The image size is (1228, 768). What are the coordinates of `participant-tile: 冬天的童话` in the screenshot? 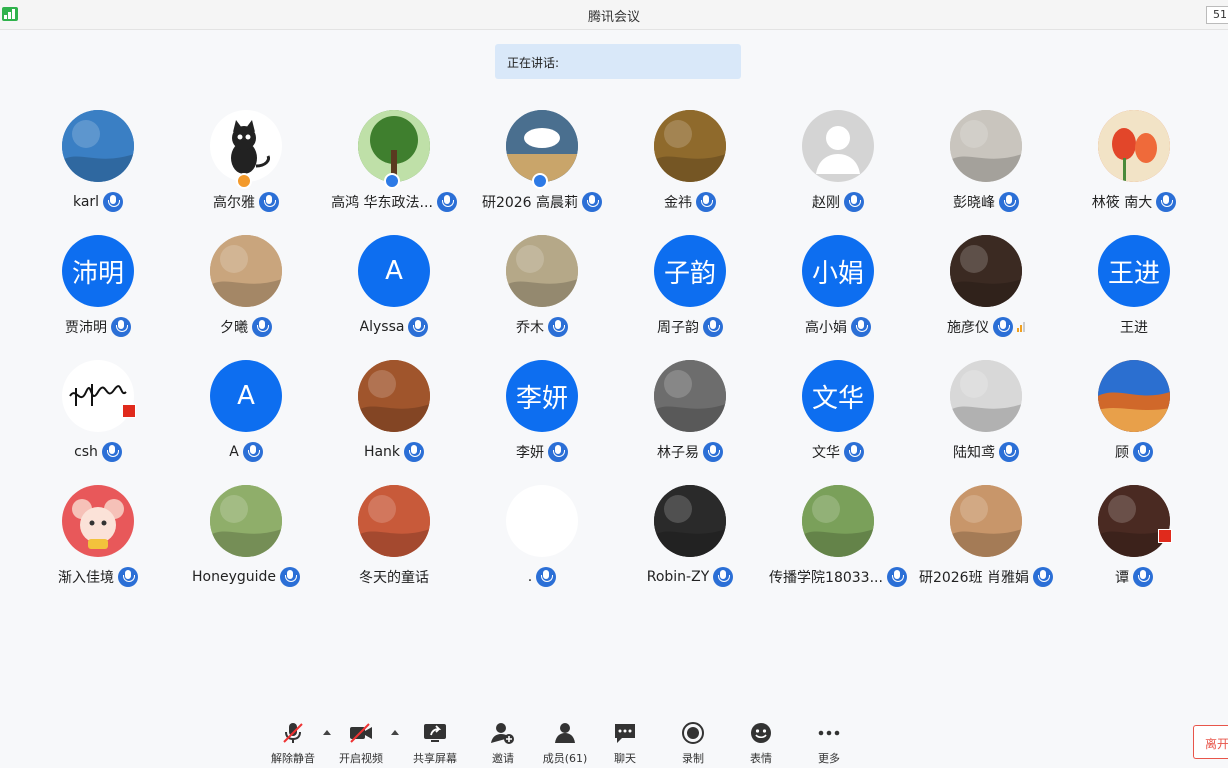 It's located at (394, 547).